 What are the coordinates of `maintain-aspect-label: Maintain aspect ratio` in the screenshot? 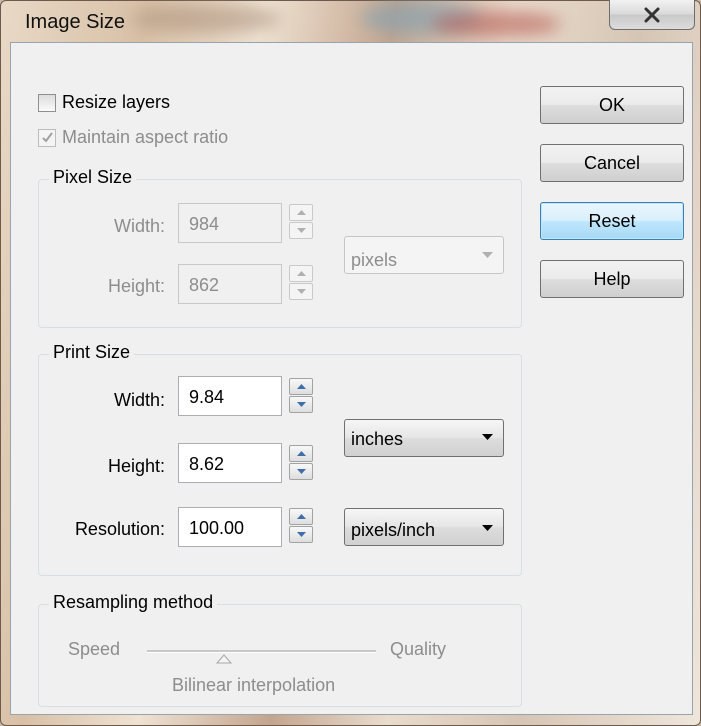 It's located at (145, 137).